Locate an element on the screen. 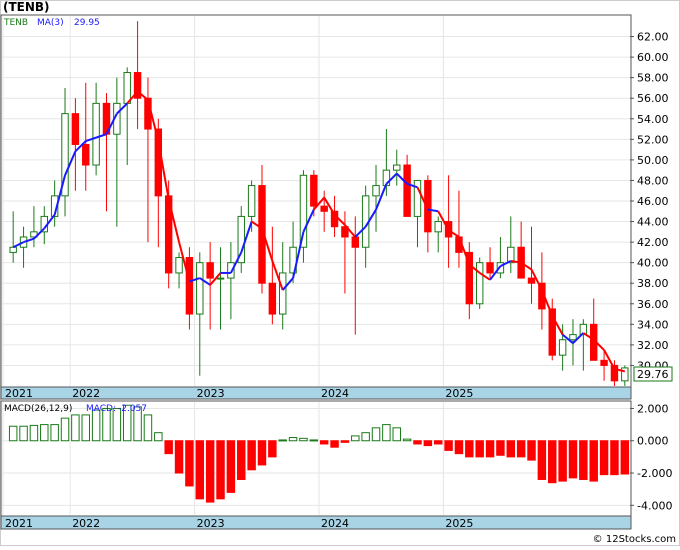 This screenshot has height=550, width=680. price-legend-ma-value: 29.95 is located at coordinates (87, 23).